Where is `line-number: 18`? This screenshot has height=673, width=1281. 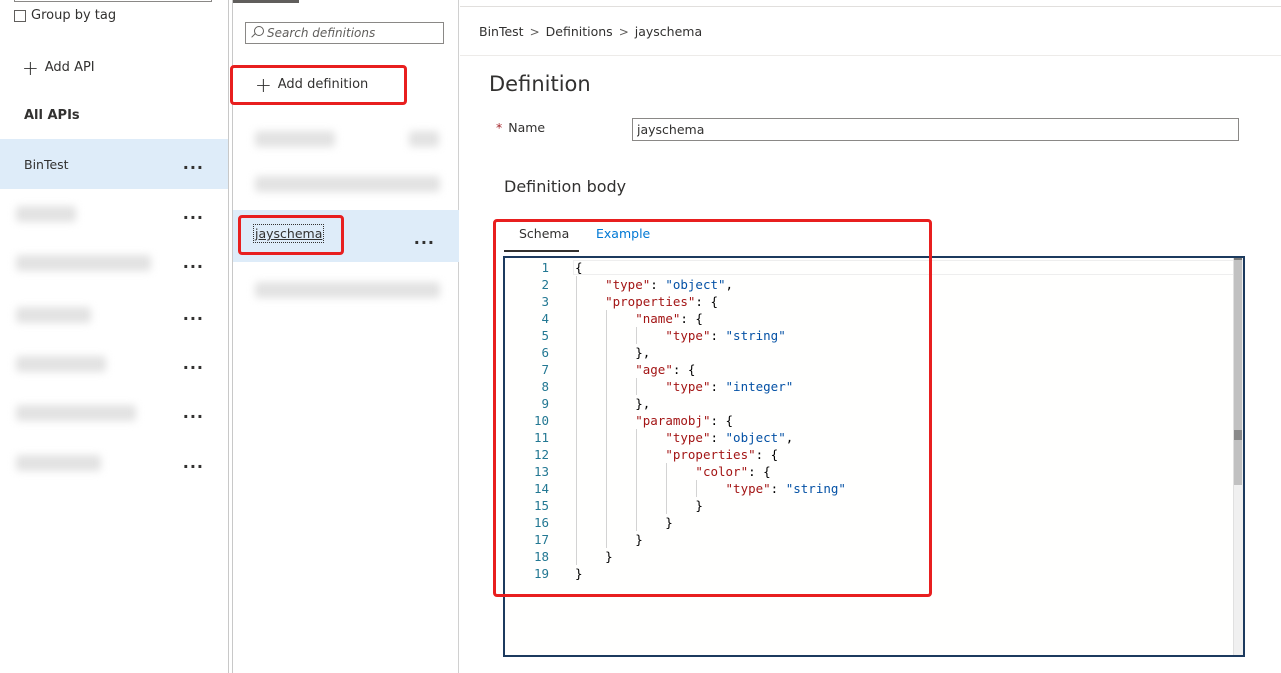 line-number: 18 is located at coordinates (541, 556).